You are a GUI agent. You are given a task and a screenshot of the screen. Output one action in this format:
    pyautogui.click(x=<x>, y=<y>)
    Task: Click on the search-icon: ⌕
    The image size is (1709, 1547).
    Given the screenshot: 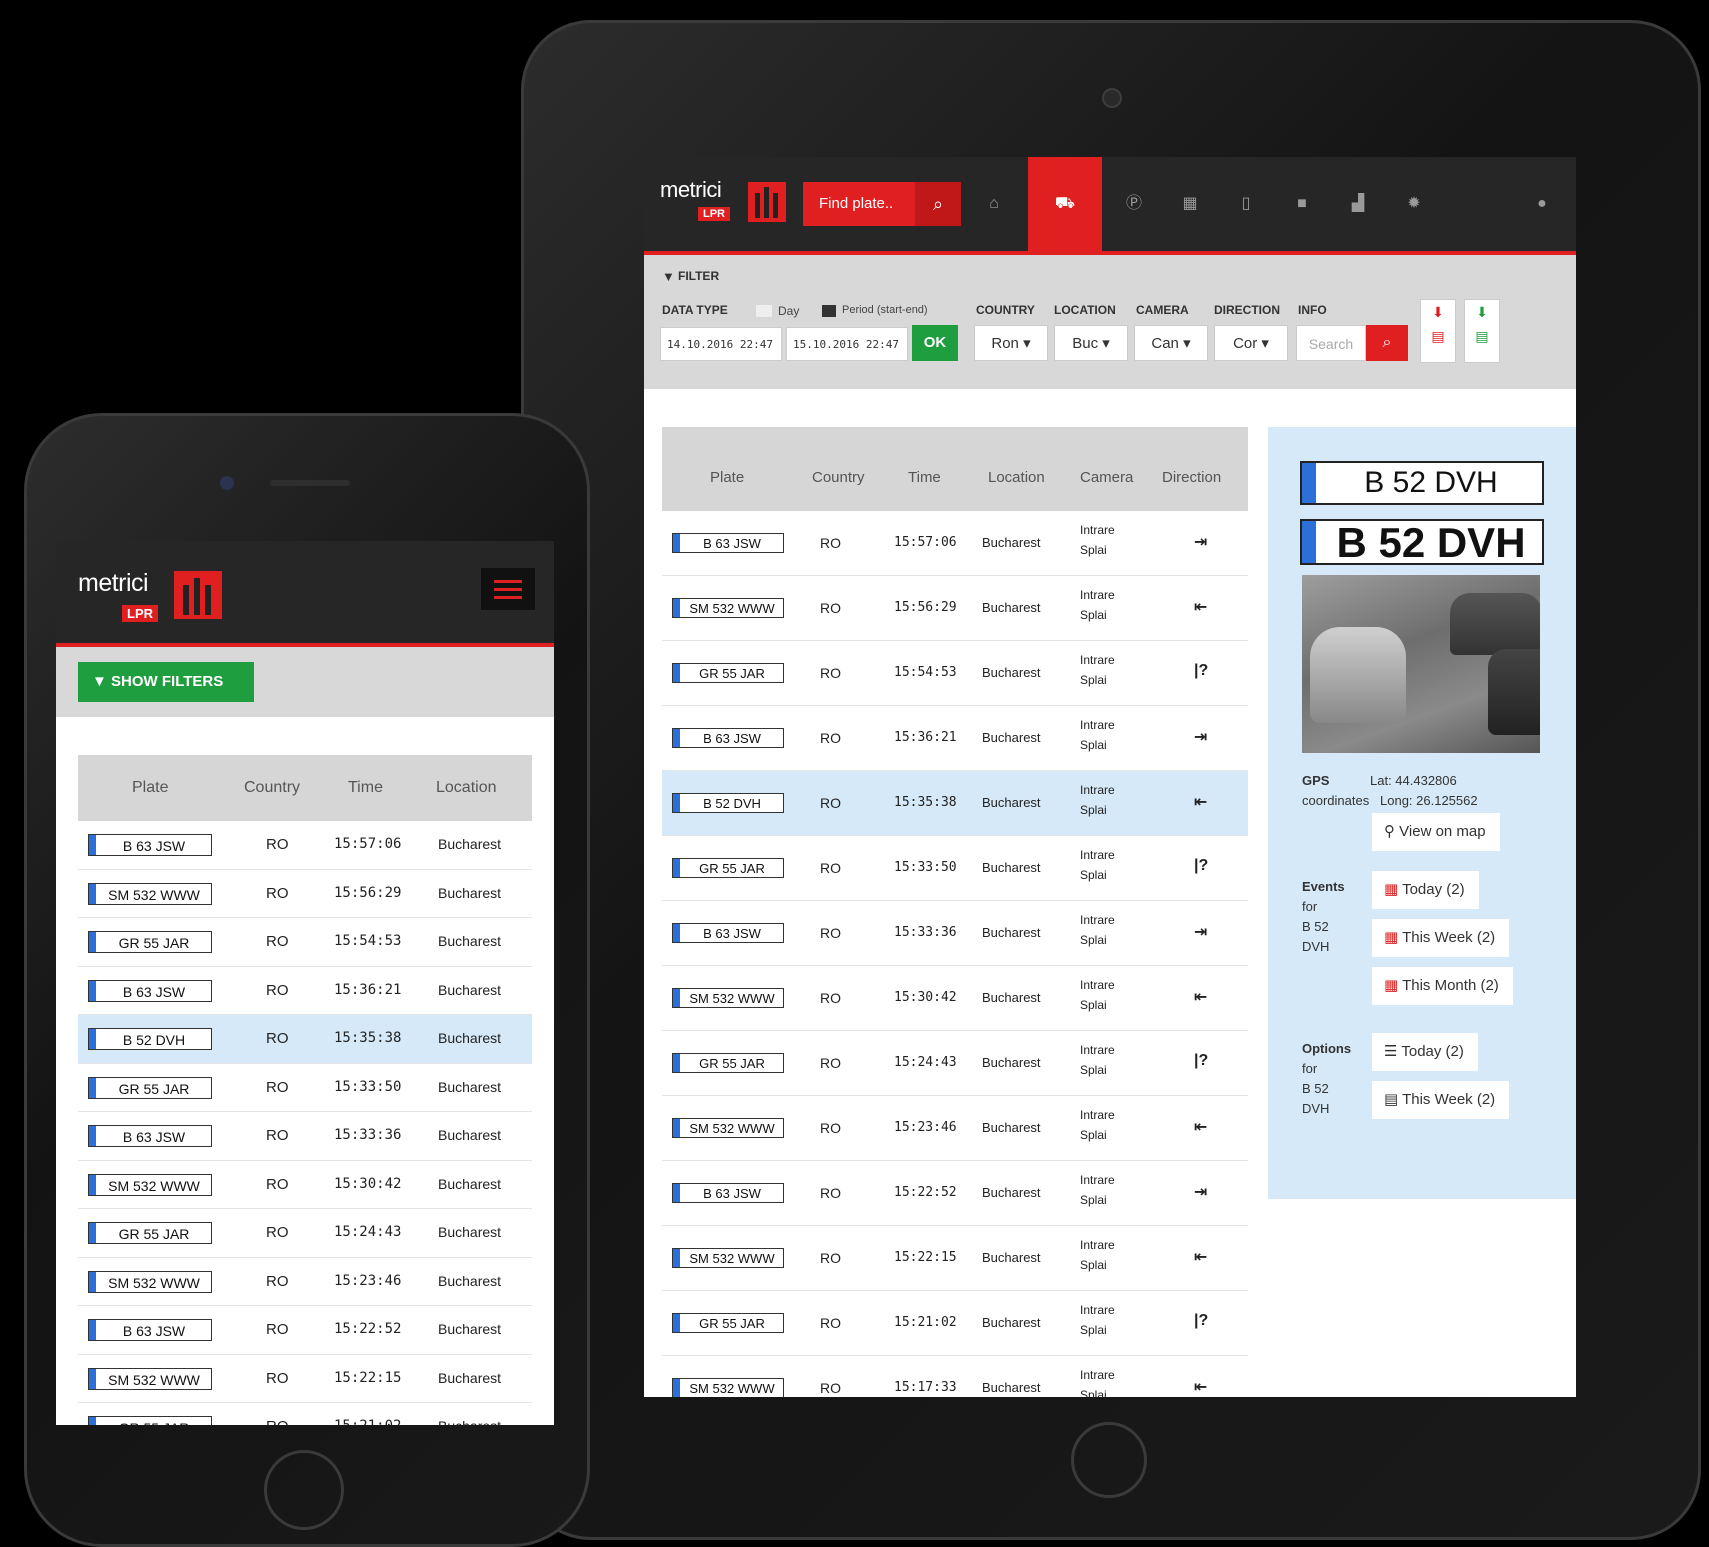 What is the action you would take?
    pyautogui.click(x=938, y=204)
    